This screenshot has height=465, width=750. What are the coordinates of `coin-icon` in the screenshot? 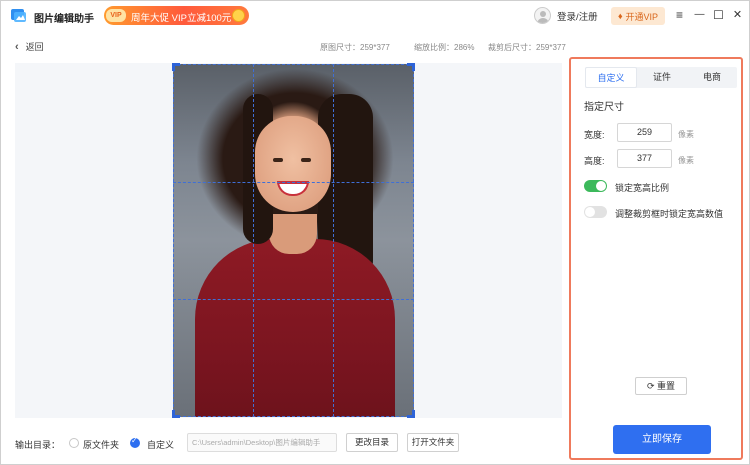 It's located at (238, 15).